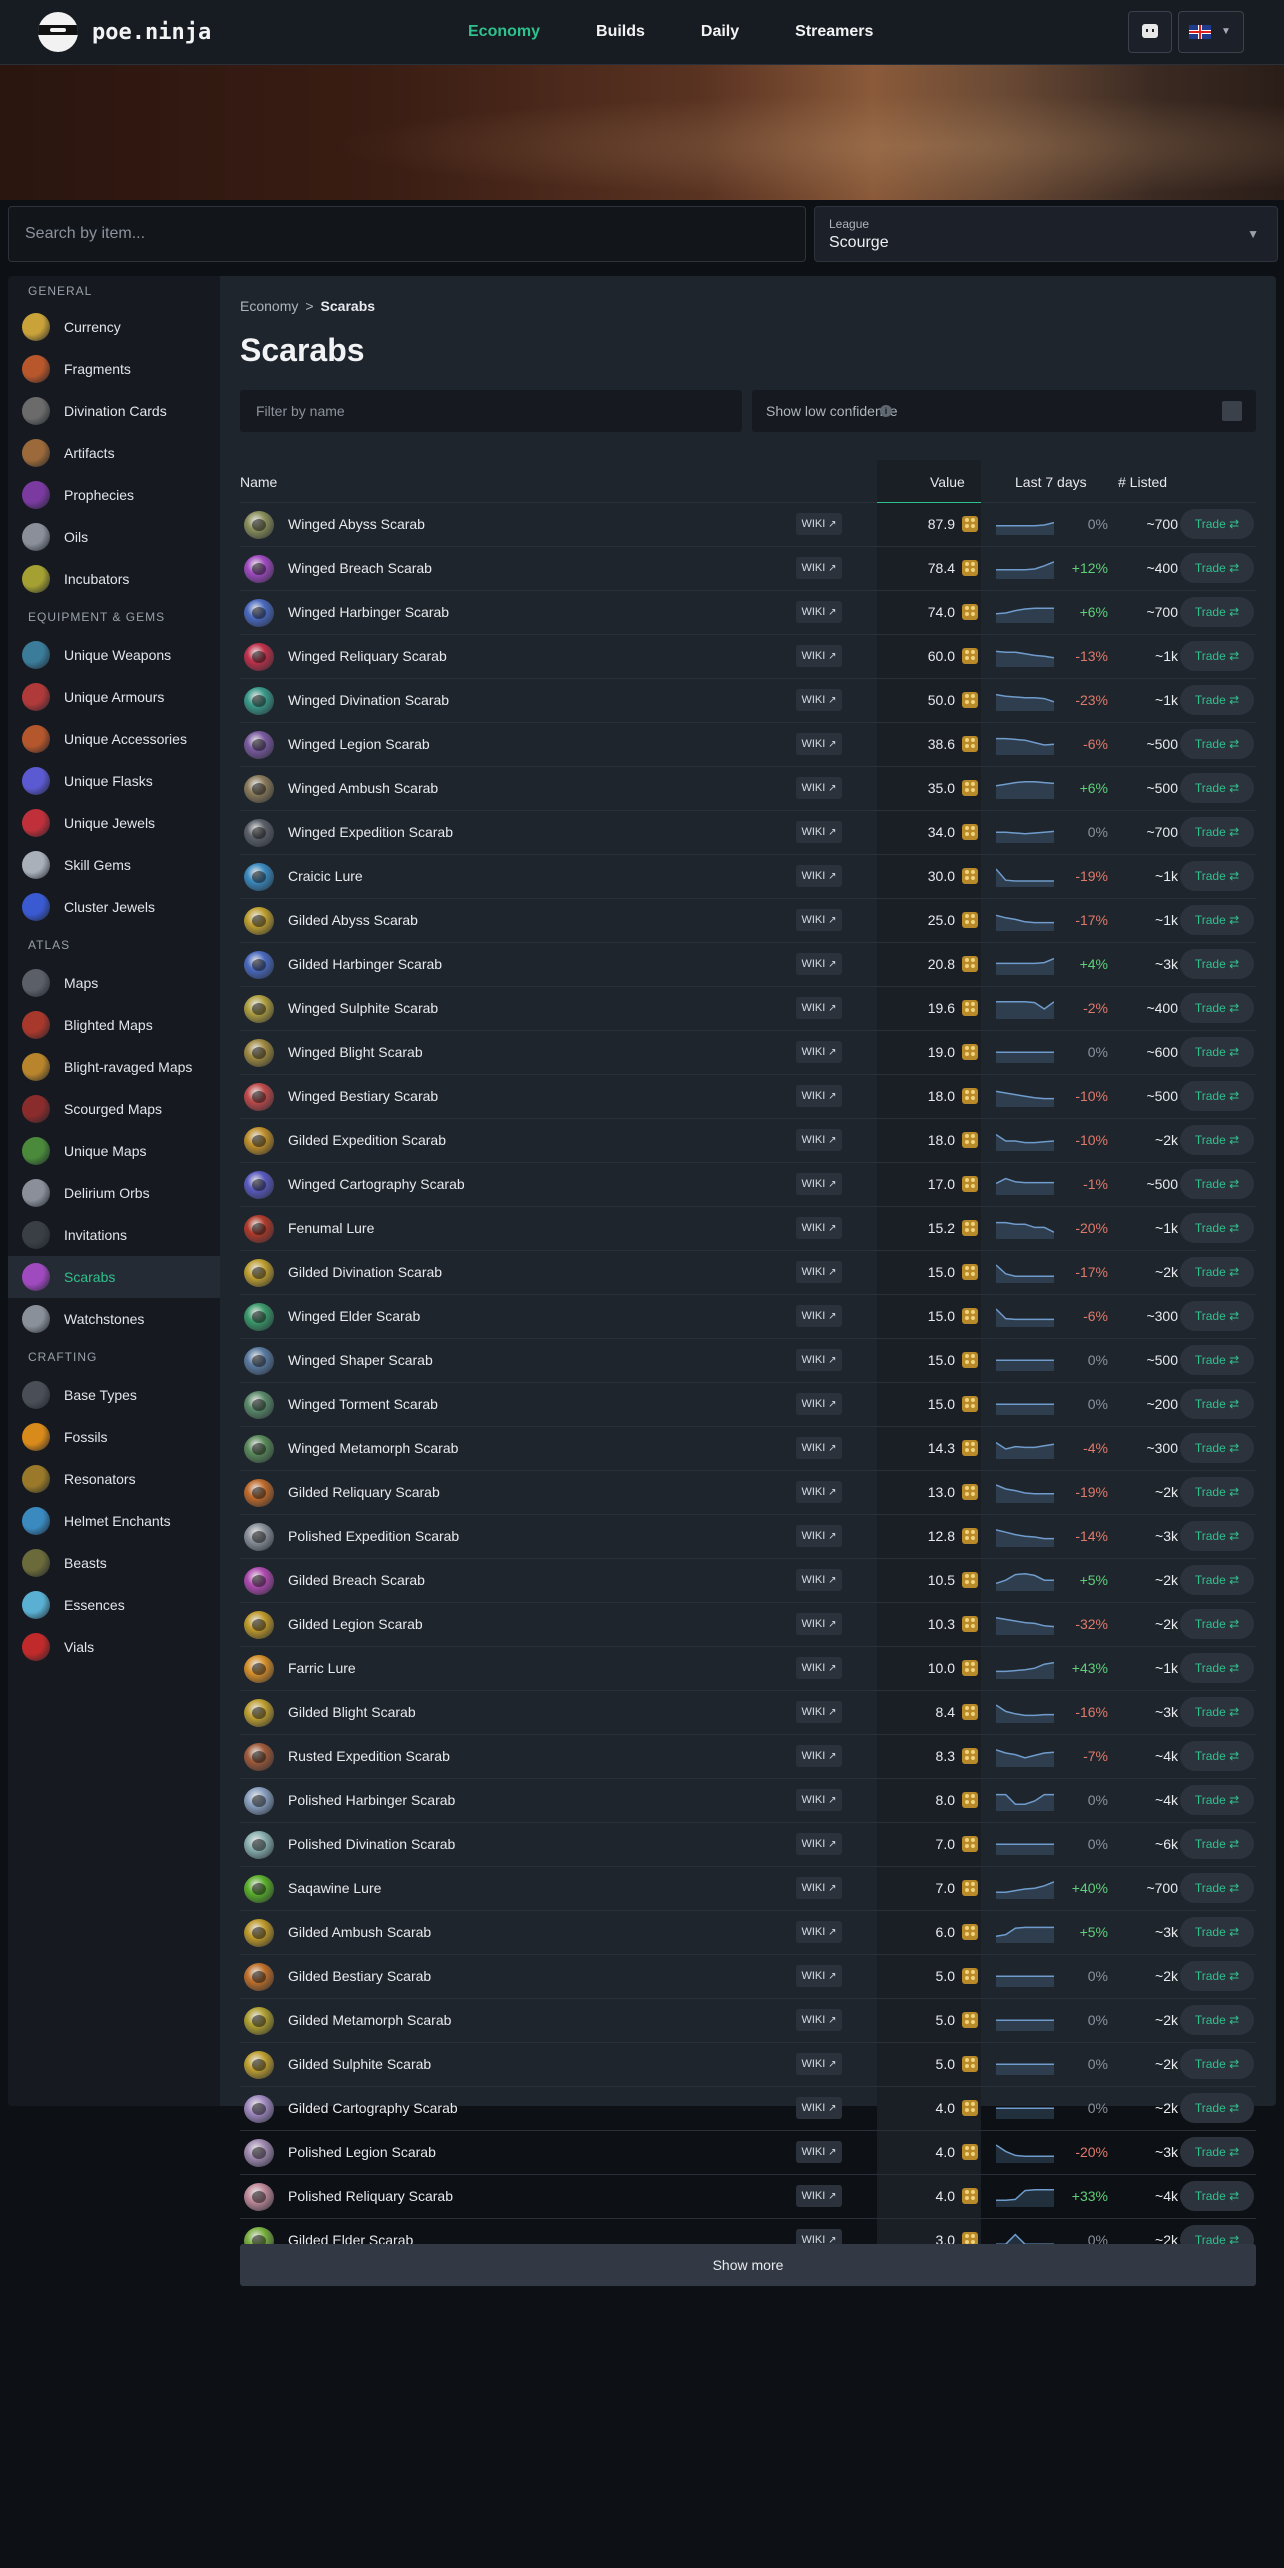  What do you see at coordinates (1211, 32) in the screenshot?
I see `language-selector: ▼` at bounding box center [1211, 32].